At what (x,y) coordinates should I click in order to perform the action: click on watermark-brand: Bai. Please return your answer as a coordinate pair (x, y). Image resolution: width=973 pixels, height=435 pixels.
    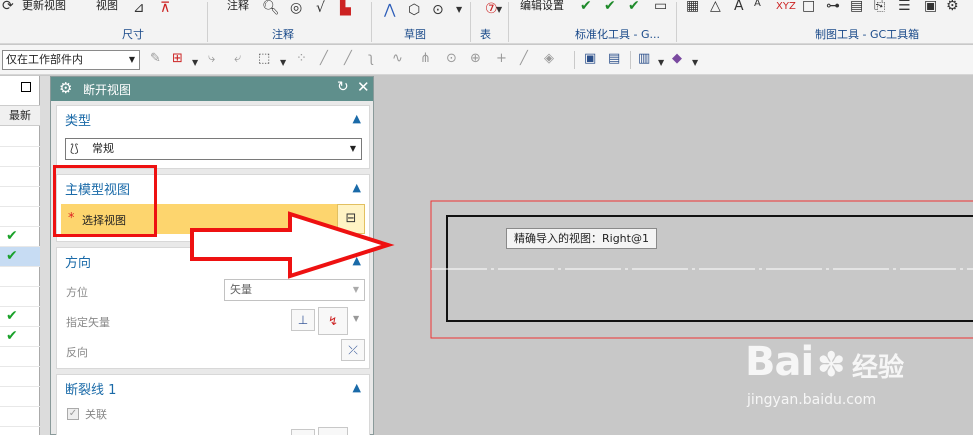
    Looking at the image, I should click on (779, 362).